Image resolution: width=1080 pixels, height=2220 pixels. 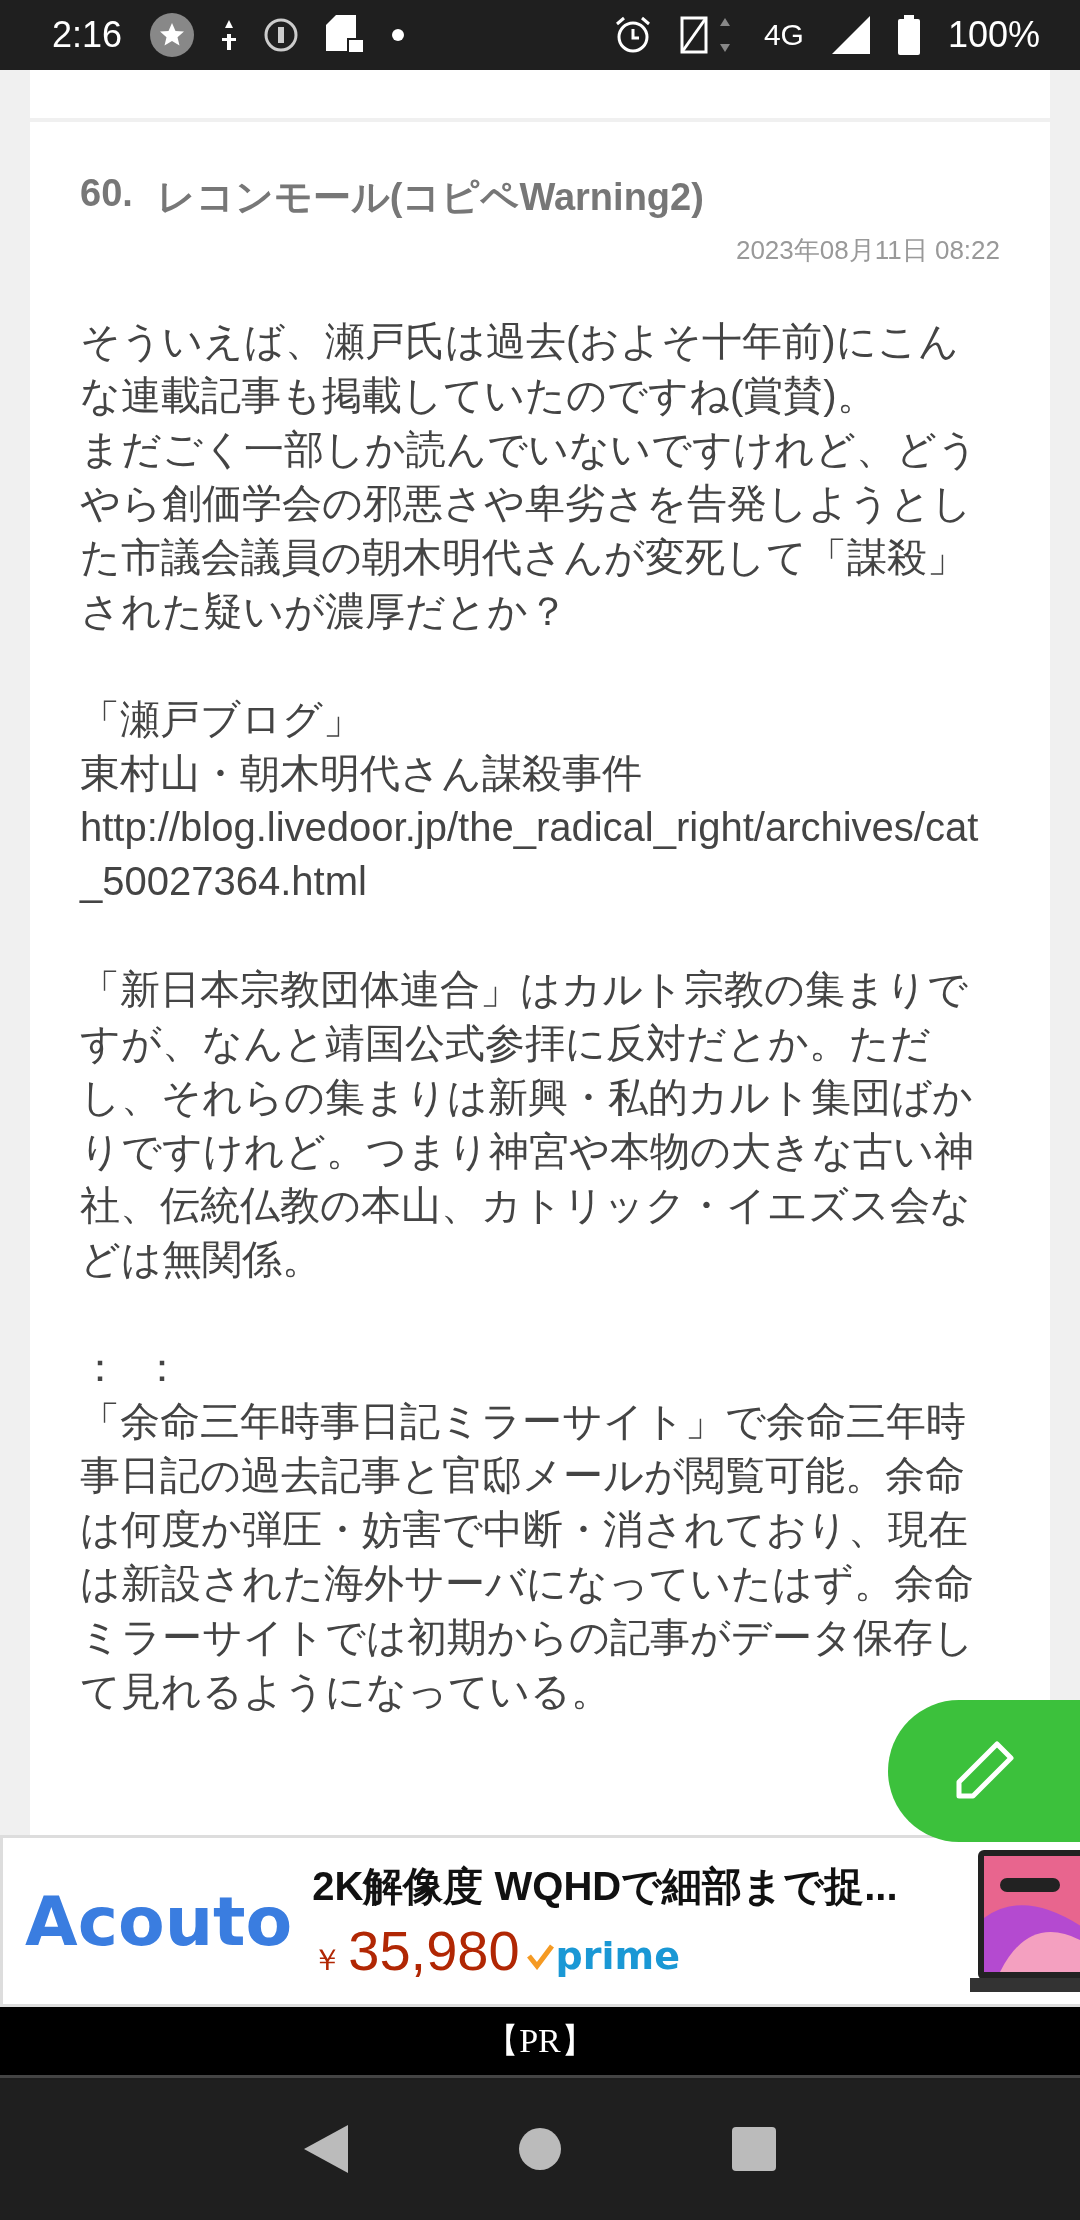 What do you see at coordinates (430, 197) in the screenshot?
I see `comment-author: レコンモール(コピペWarning2)` at bounding box center [430, 197].